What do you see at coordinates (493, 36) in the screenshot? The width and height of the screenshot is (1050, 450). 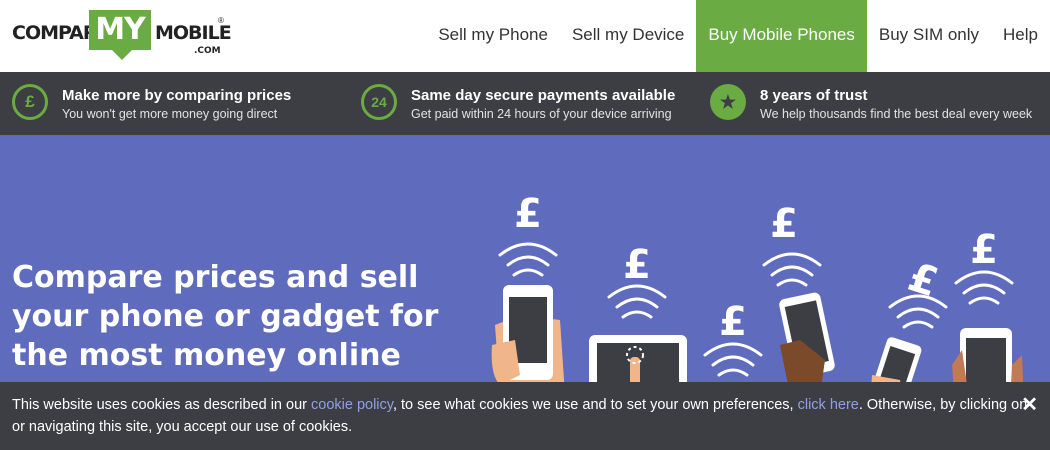 I see `nav-sell-my-phone: Sell my Phone` at bounding box center [493, 36].